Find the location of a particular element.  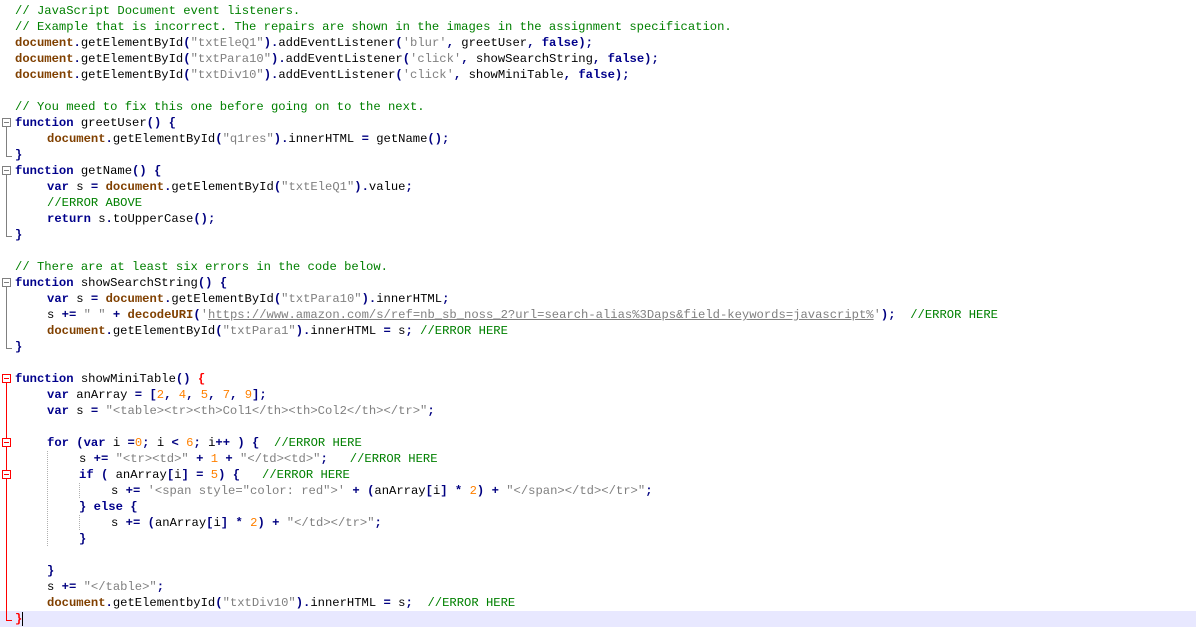

code-line: function greetUser() { is located at coordinates (598, 123).